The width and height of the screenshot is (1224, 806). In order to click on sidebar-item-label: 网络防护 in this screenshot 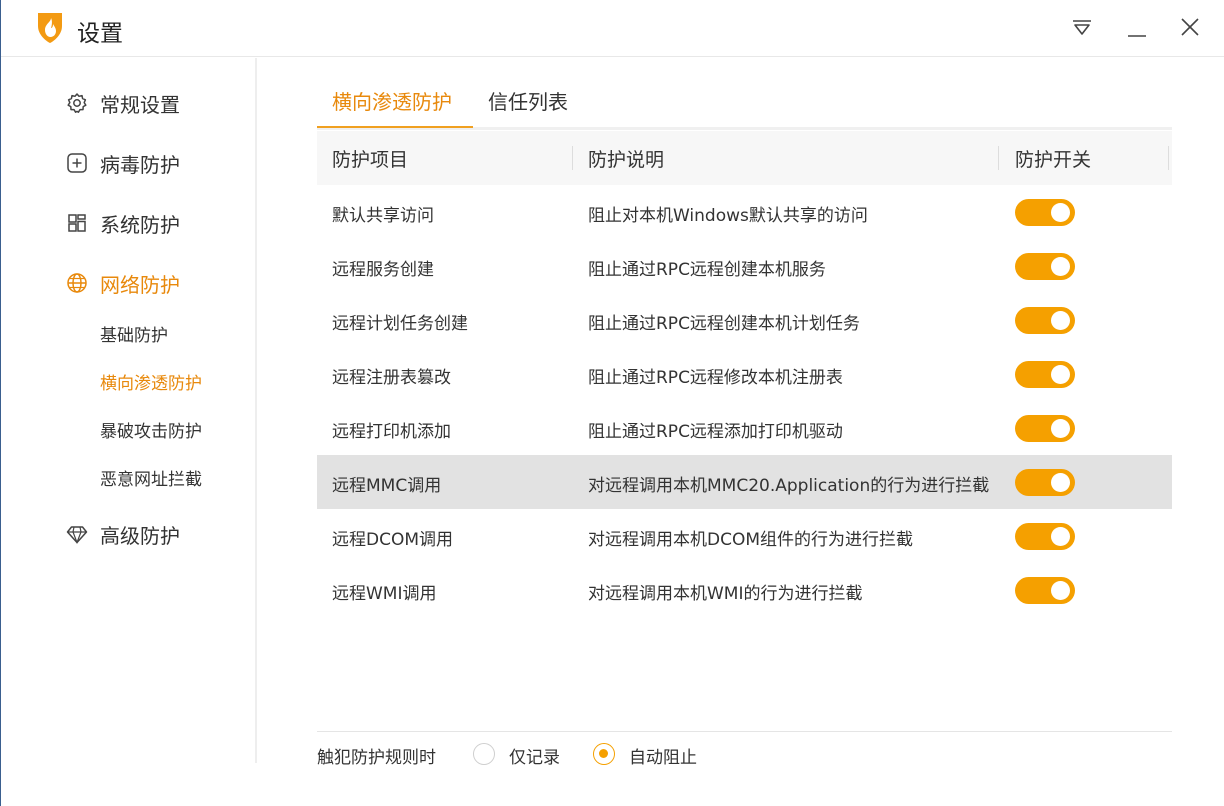, I will do `click(140, 284)`.